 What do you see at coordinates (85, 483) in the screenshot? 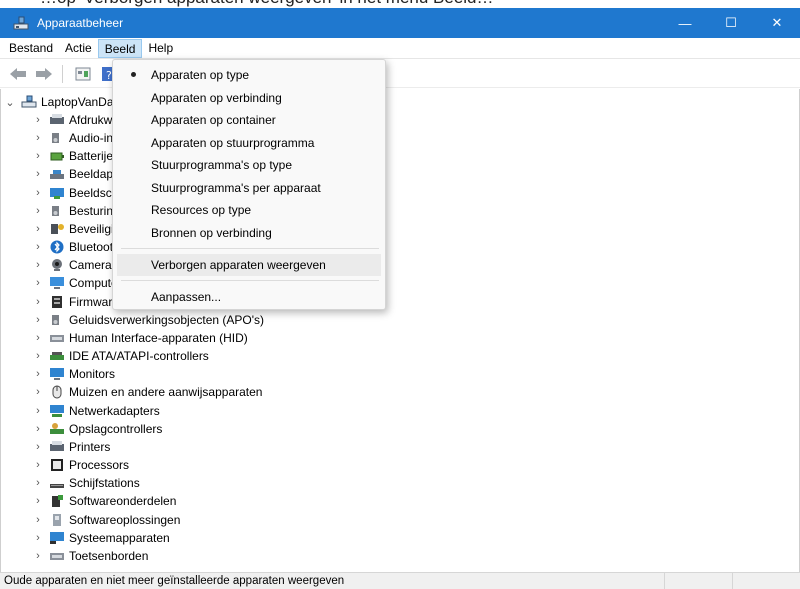
I see `tree-node-schijfstations: › Schijfstations` at bounding box center [85, 483].